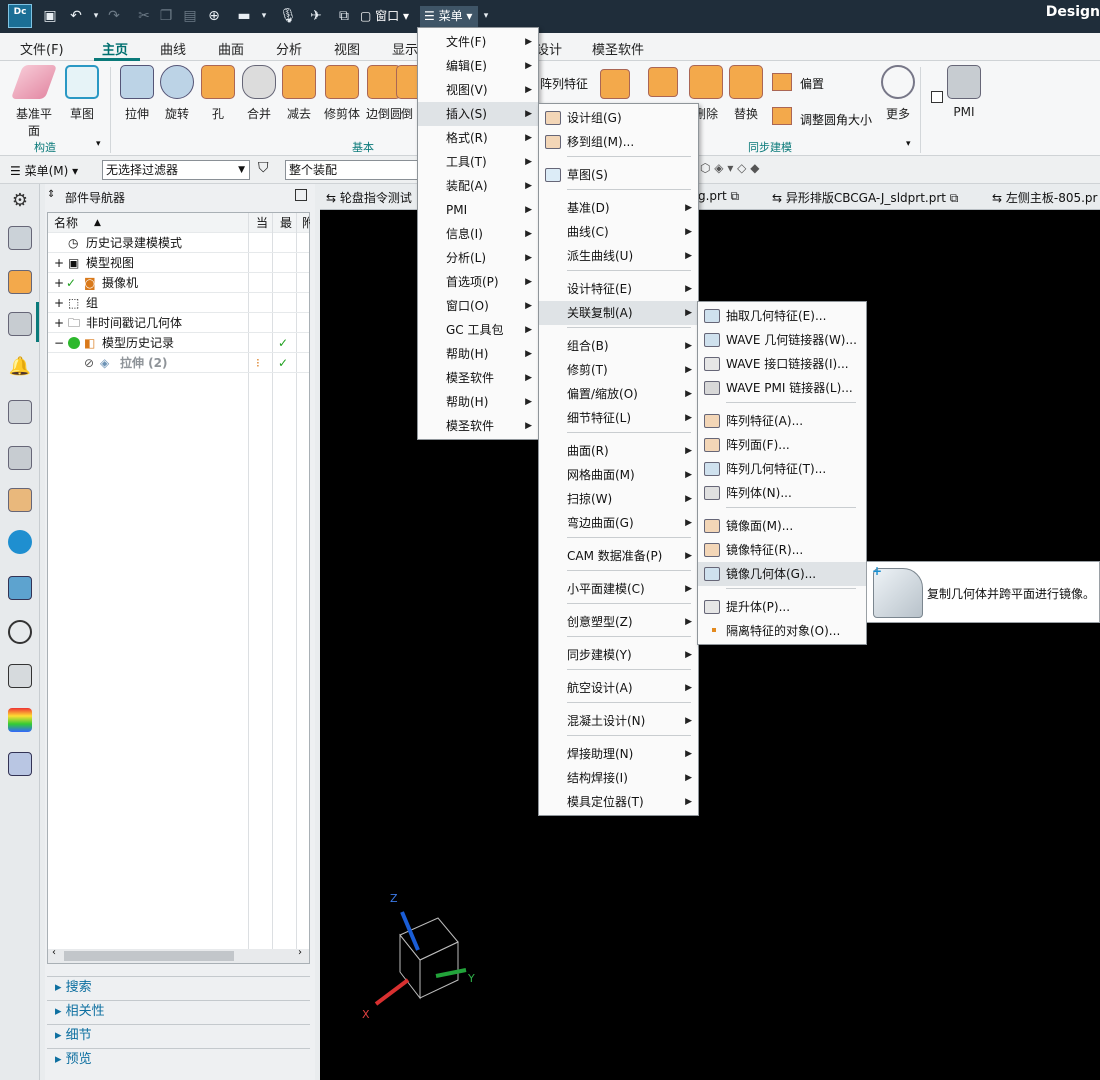 This screenshot has width=1100, height=1080. I want to click on chamfer-button: 倒, so click(407, 93).